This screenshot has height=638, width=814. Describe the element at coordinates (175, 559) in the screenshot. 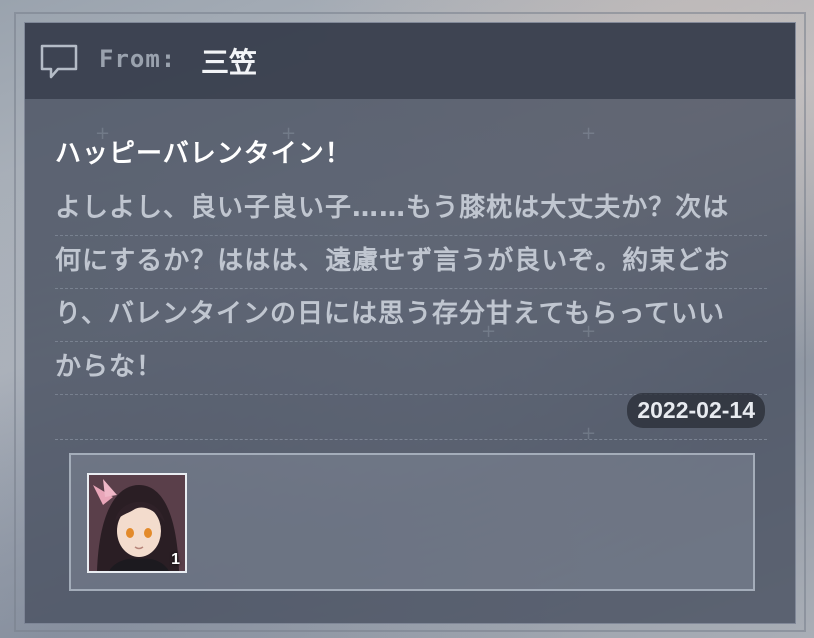

I see `item-count: 1` at that location.